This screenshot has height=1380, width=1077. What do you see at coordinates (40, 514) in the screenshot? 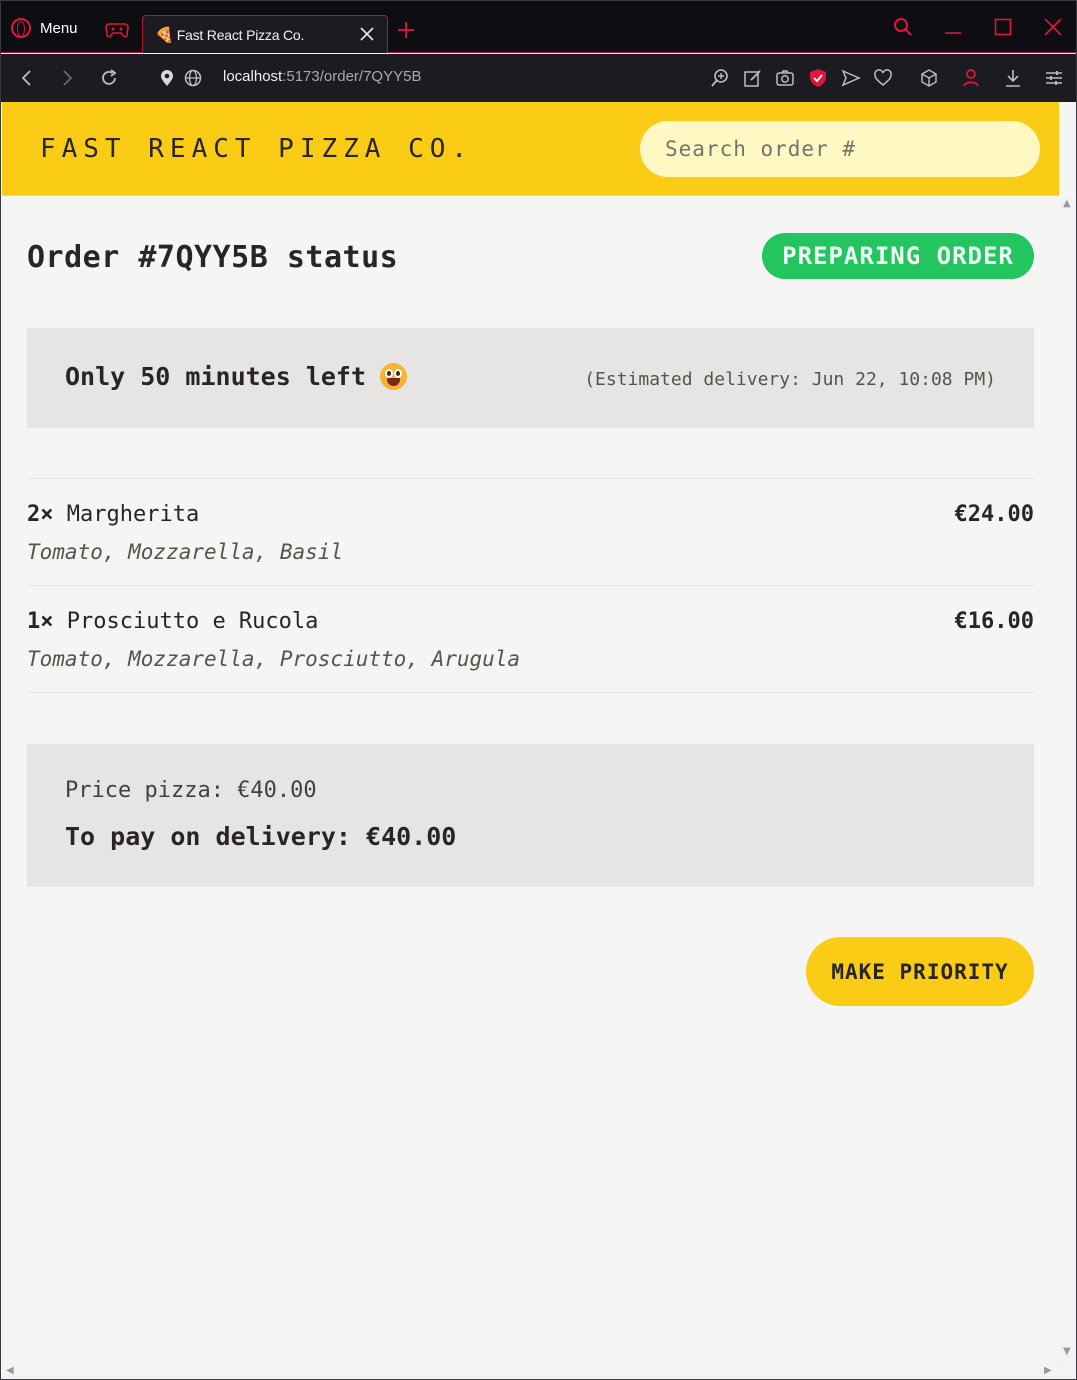
I see `item-quantity: 2×` at bounding box center [40, 514].